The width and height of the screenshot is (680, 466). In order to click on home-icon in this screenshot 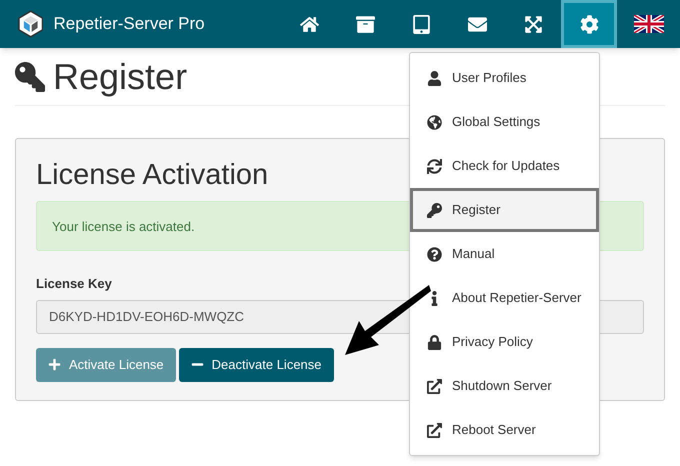, I will do `click(309, 24)`.